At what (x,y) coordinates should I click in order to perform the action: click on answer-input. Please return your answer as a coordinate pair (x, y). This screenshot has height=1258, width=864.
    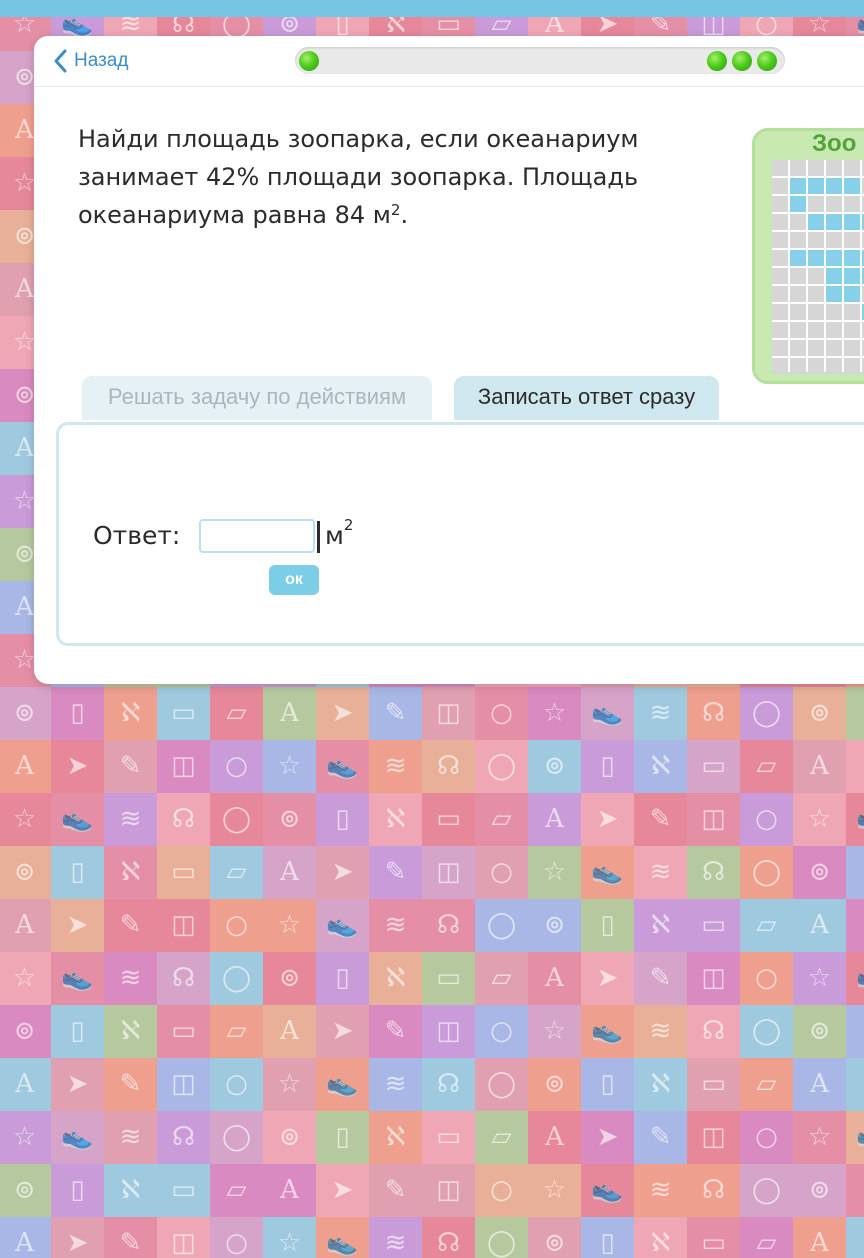
    Looking at the image, I should click on (257, 536).